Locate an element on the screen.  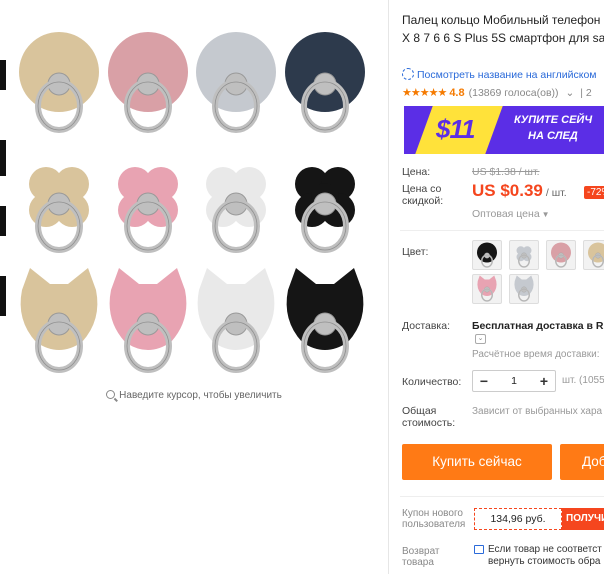
zoom-hint: Наведите курсор, чтобы увеличить is located at coordinates (194, 395).